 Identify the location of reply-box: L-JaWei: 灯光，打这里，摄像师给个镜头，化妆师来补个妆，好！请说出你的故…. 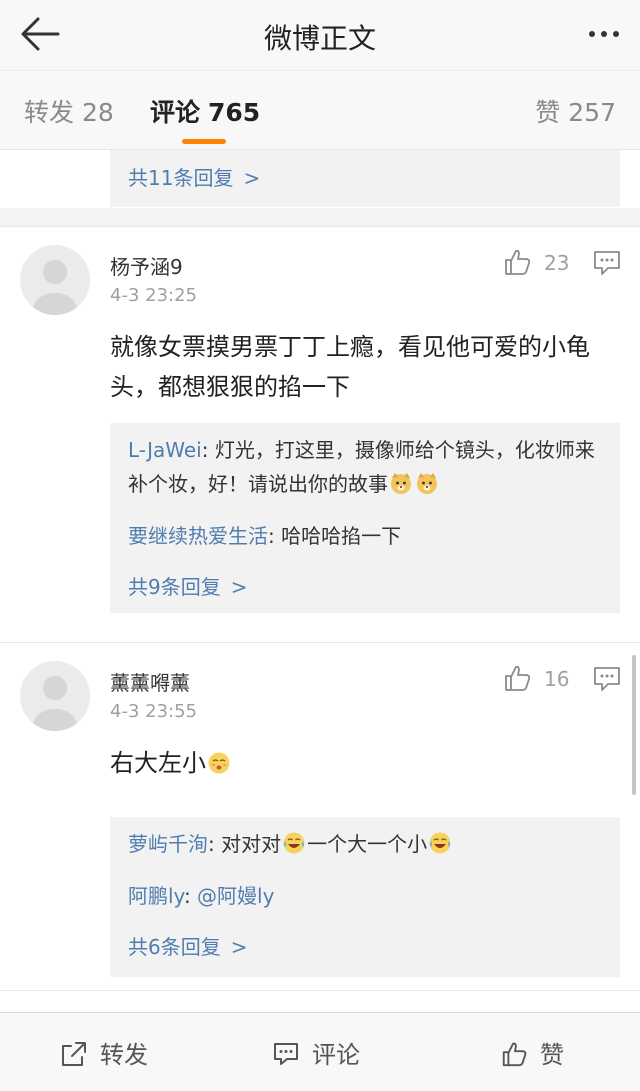
(365, 518).